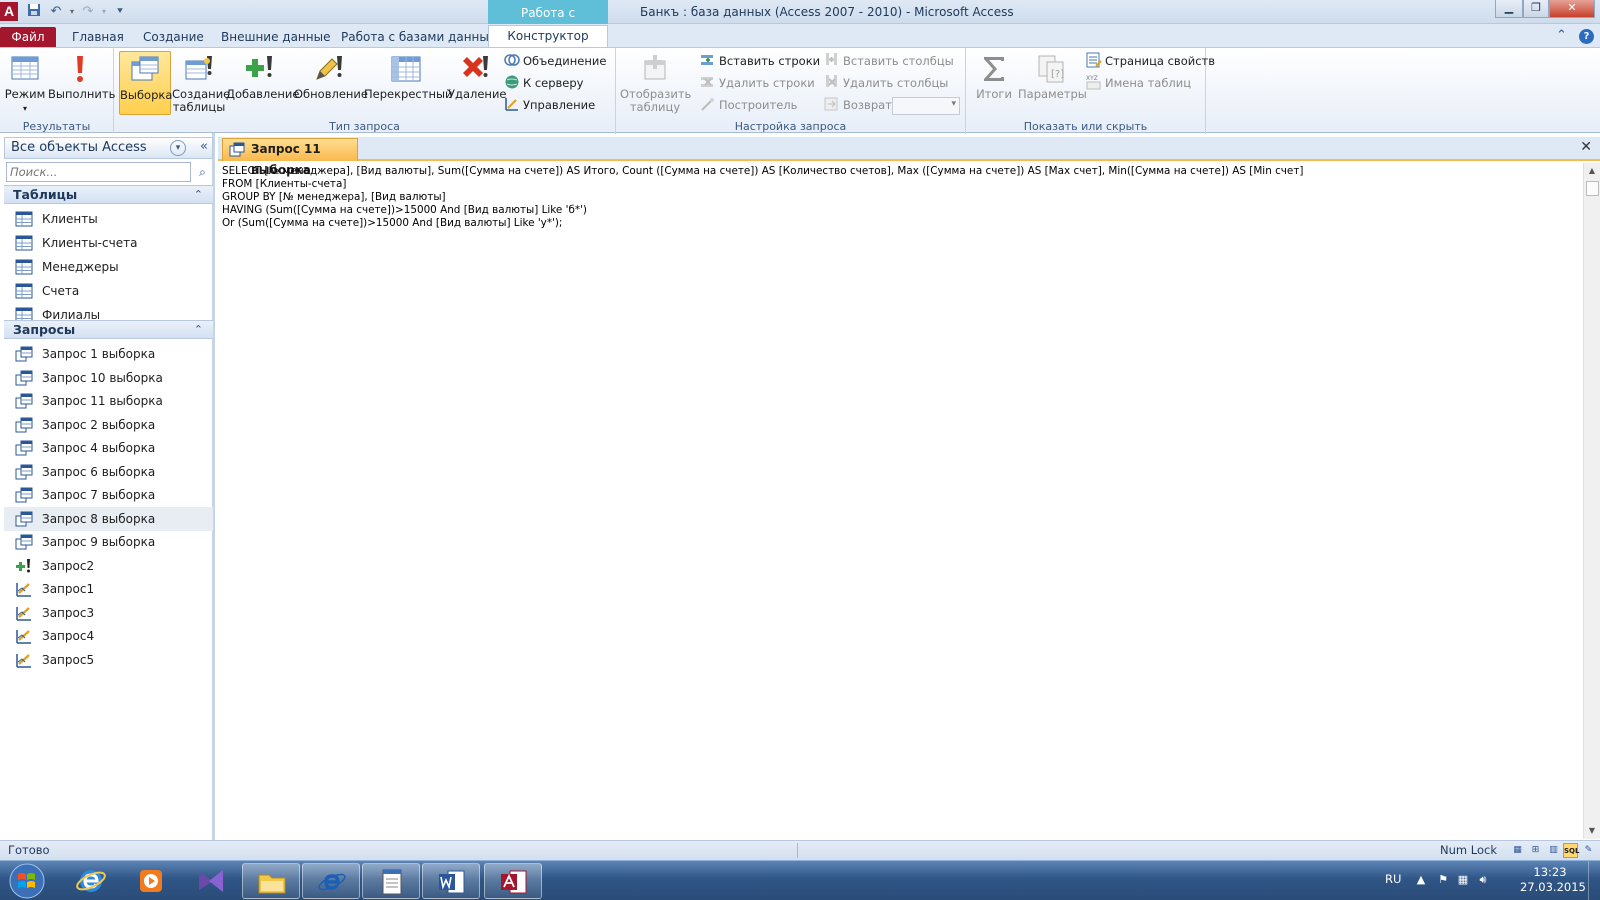 The width and height of the screenshot is (1600, 900). Describe the element at coordinates (926, 106) in the screenshot. I see `return-combo` at that location.